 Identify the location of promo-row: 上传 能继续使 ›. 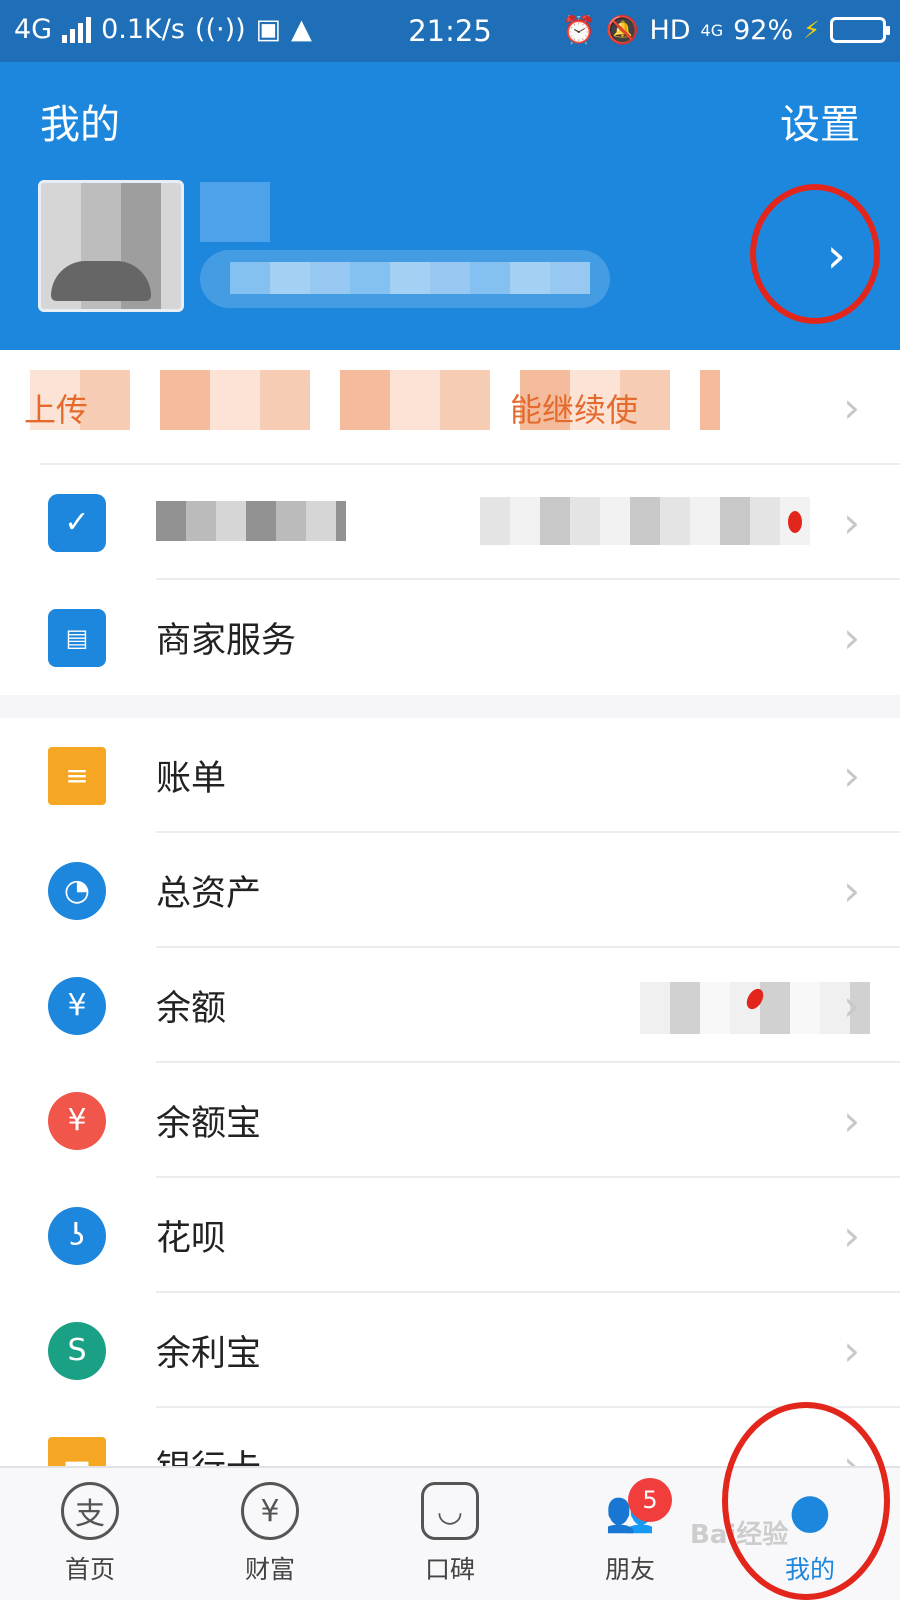
(450, 407).